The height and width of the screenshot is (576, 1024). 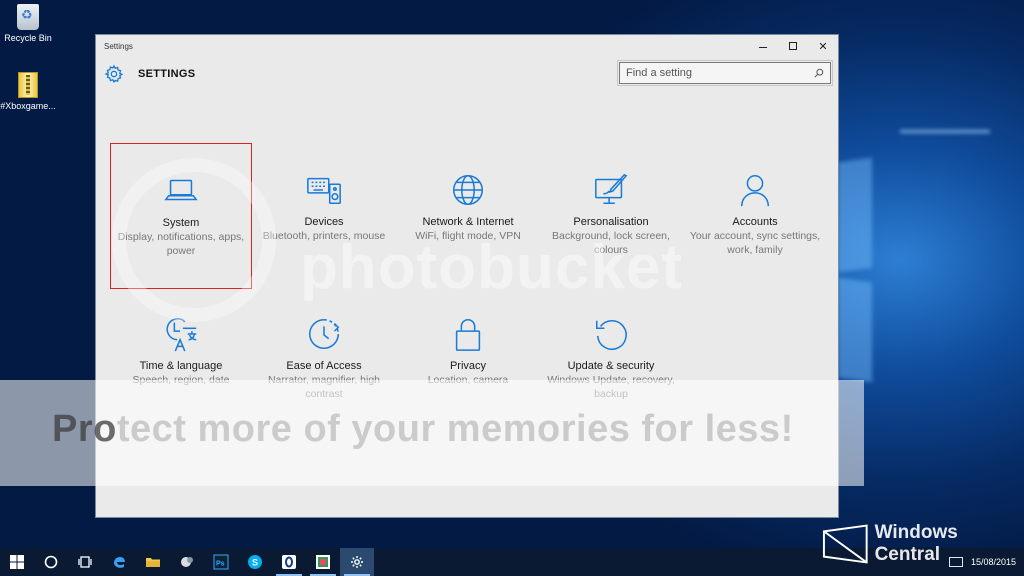 I want to click on minimize-button, so click(x=763, y=46).